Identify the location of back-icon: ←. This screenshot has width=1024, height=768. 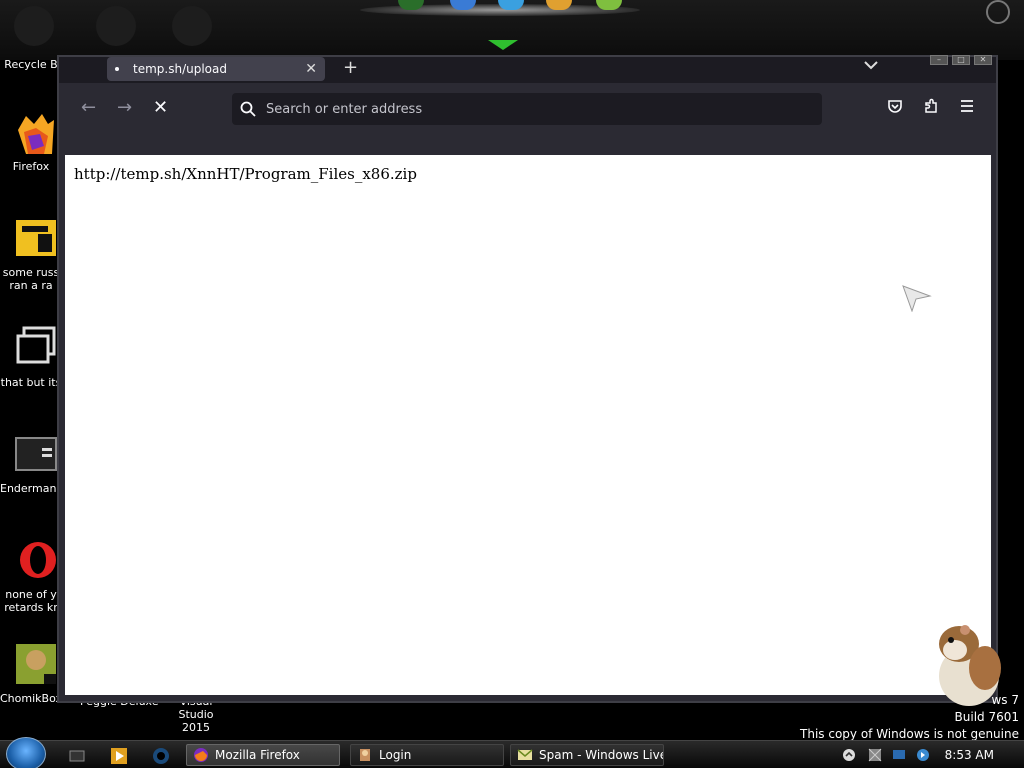
(88, 107).